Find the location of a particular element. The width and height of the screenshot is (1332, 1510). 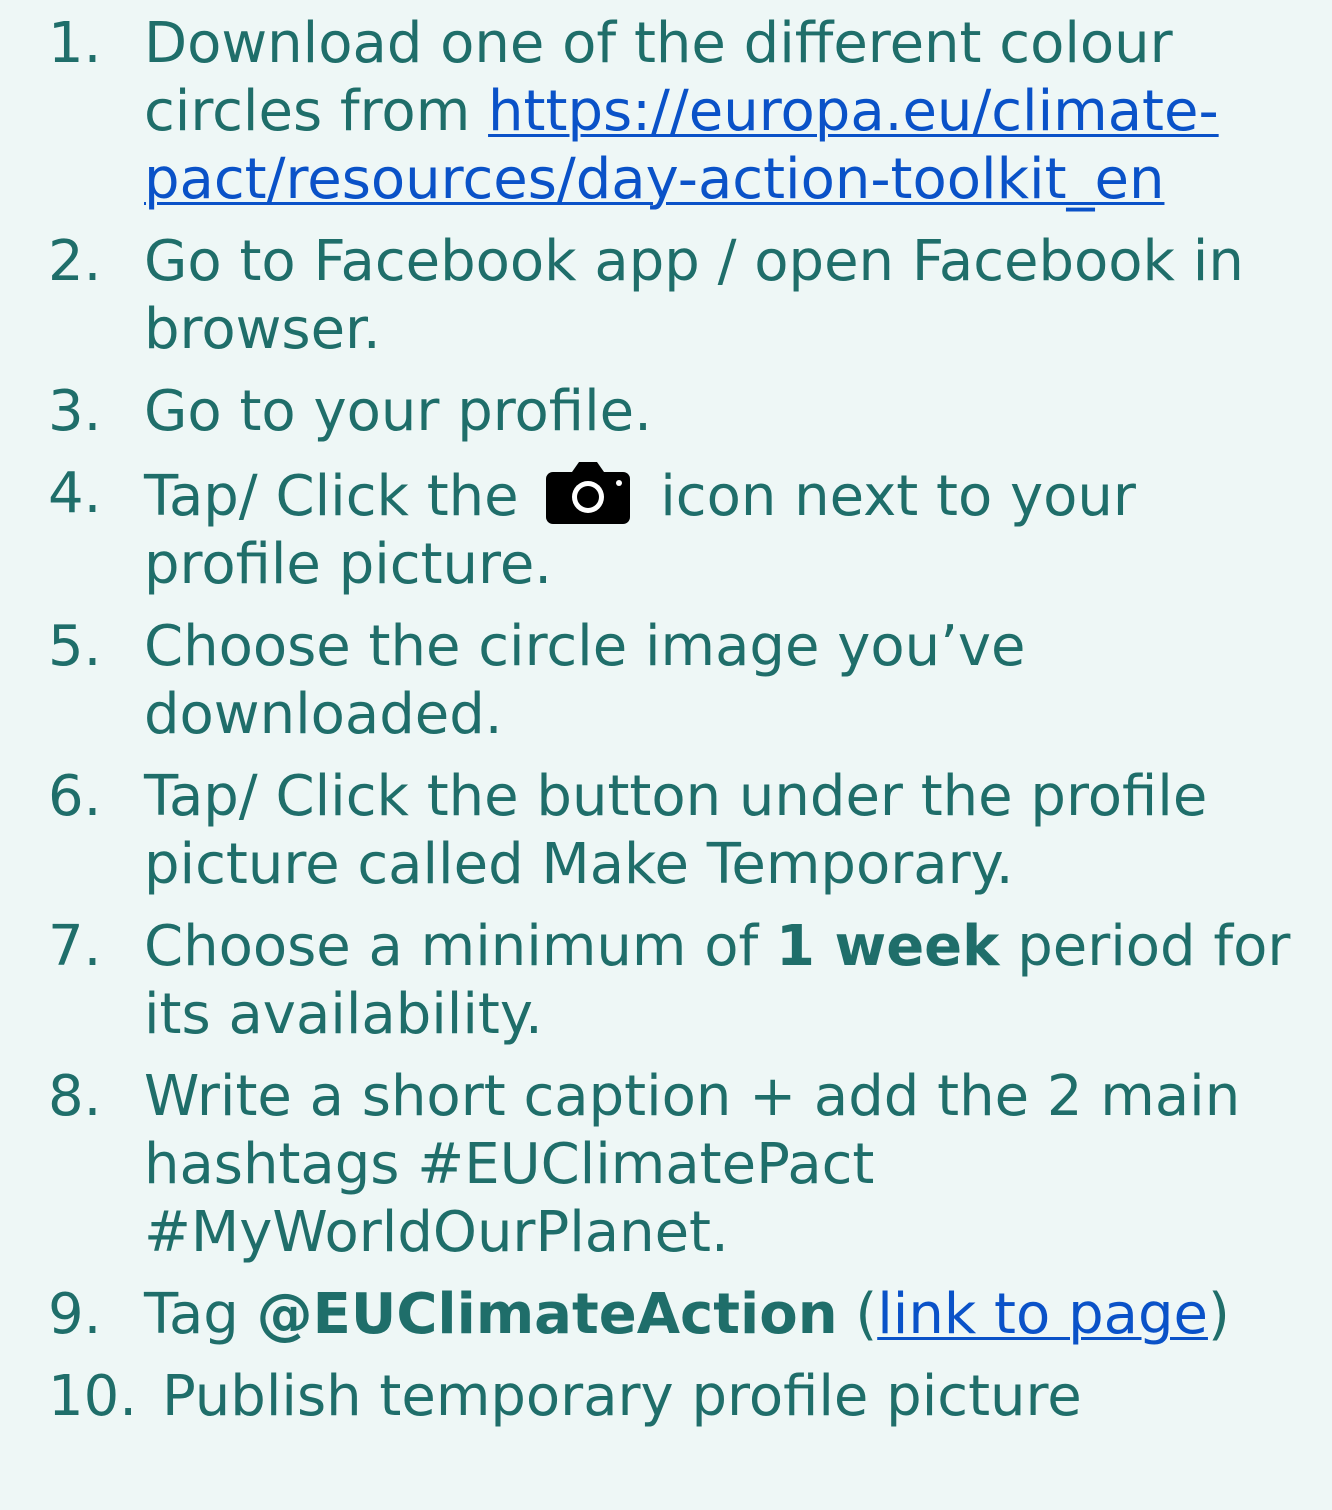

list-item: 9. Tag @EUClimateAction (link to page) is located at coordinates (666, 1315).